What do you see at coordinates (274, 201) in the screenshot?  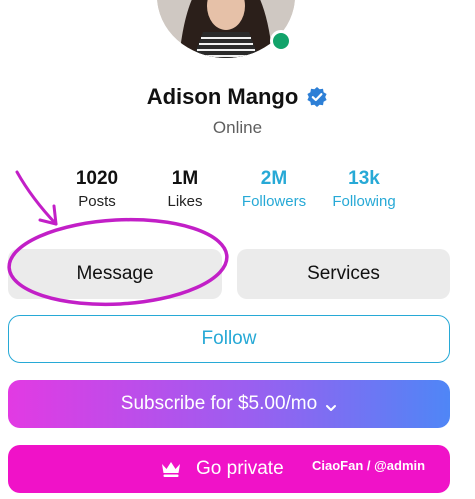 I see `stat-followers-label: Followers` at bounding box center [274, 201].